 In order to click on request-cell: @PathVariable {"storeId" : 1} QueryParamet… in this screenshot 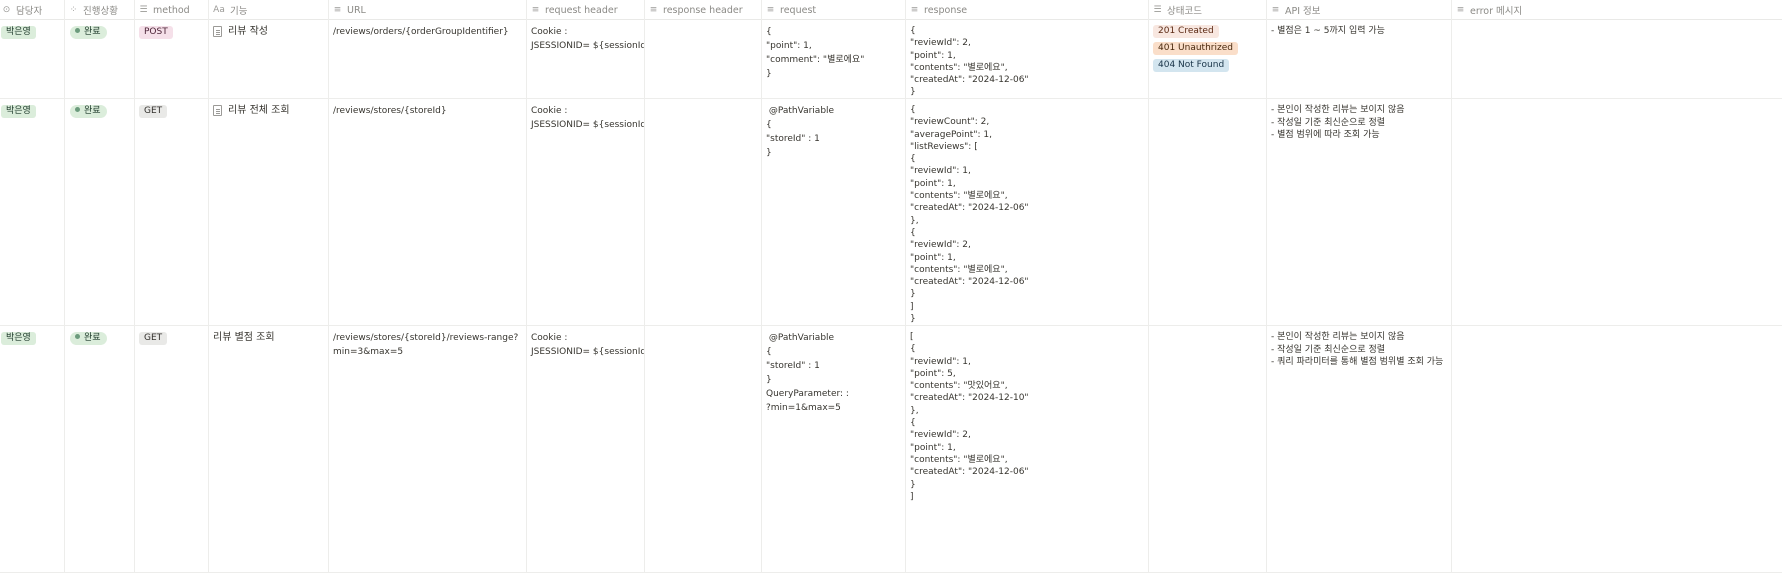, I will do `click(833, 449)`.